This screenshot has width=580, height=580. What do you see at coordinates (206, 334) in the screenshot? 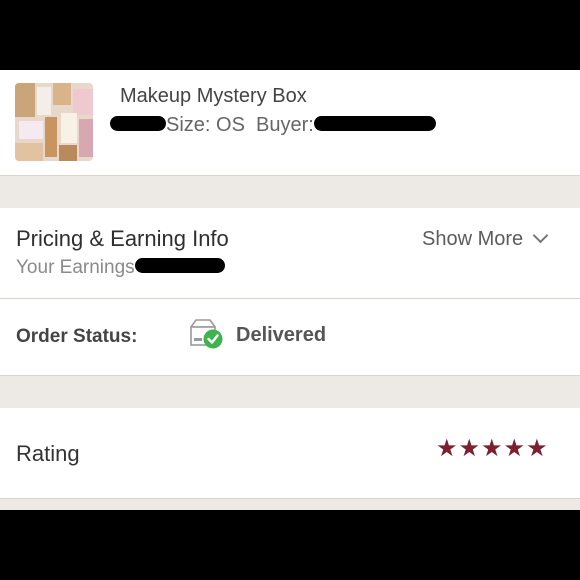
I see `delivered-box-icon` at bounding box center [206, 334].